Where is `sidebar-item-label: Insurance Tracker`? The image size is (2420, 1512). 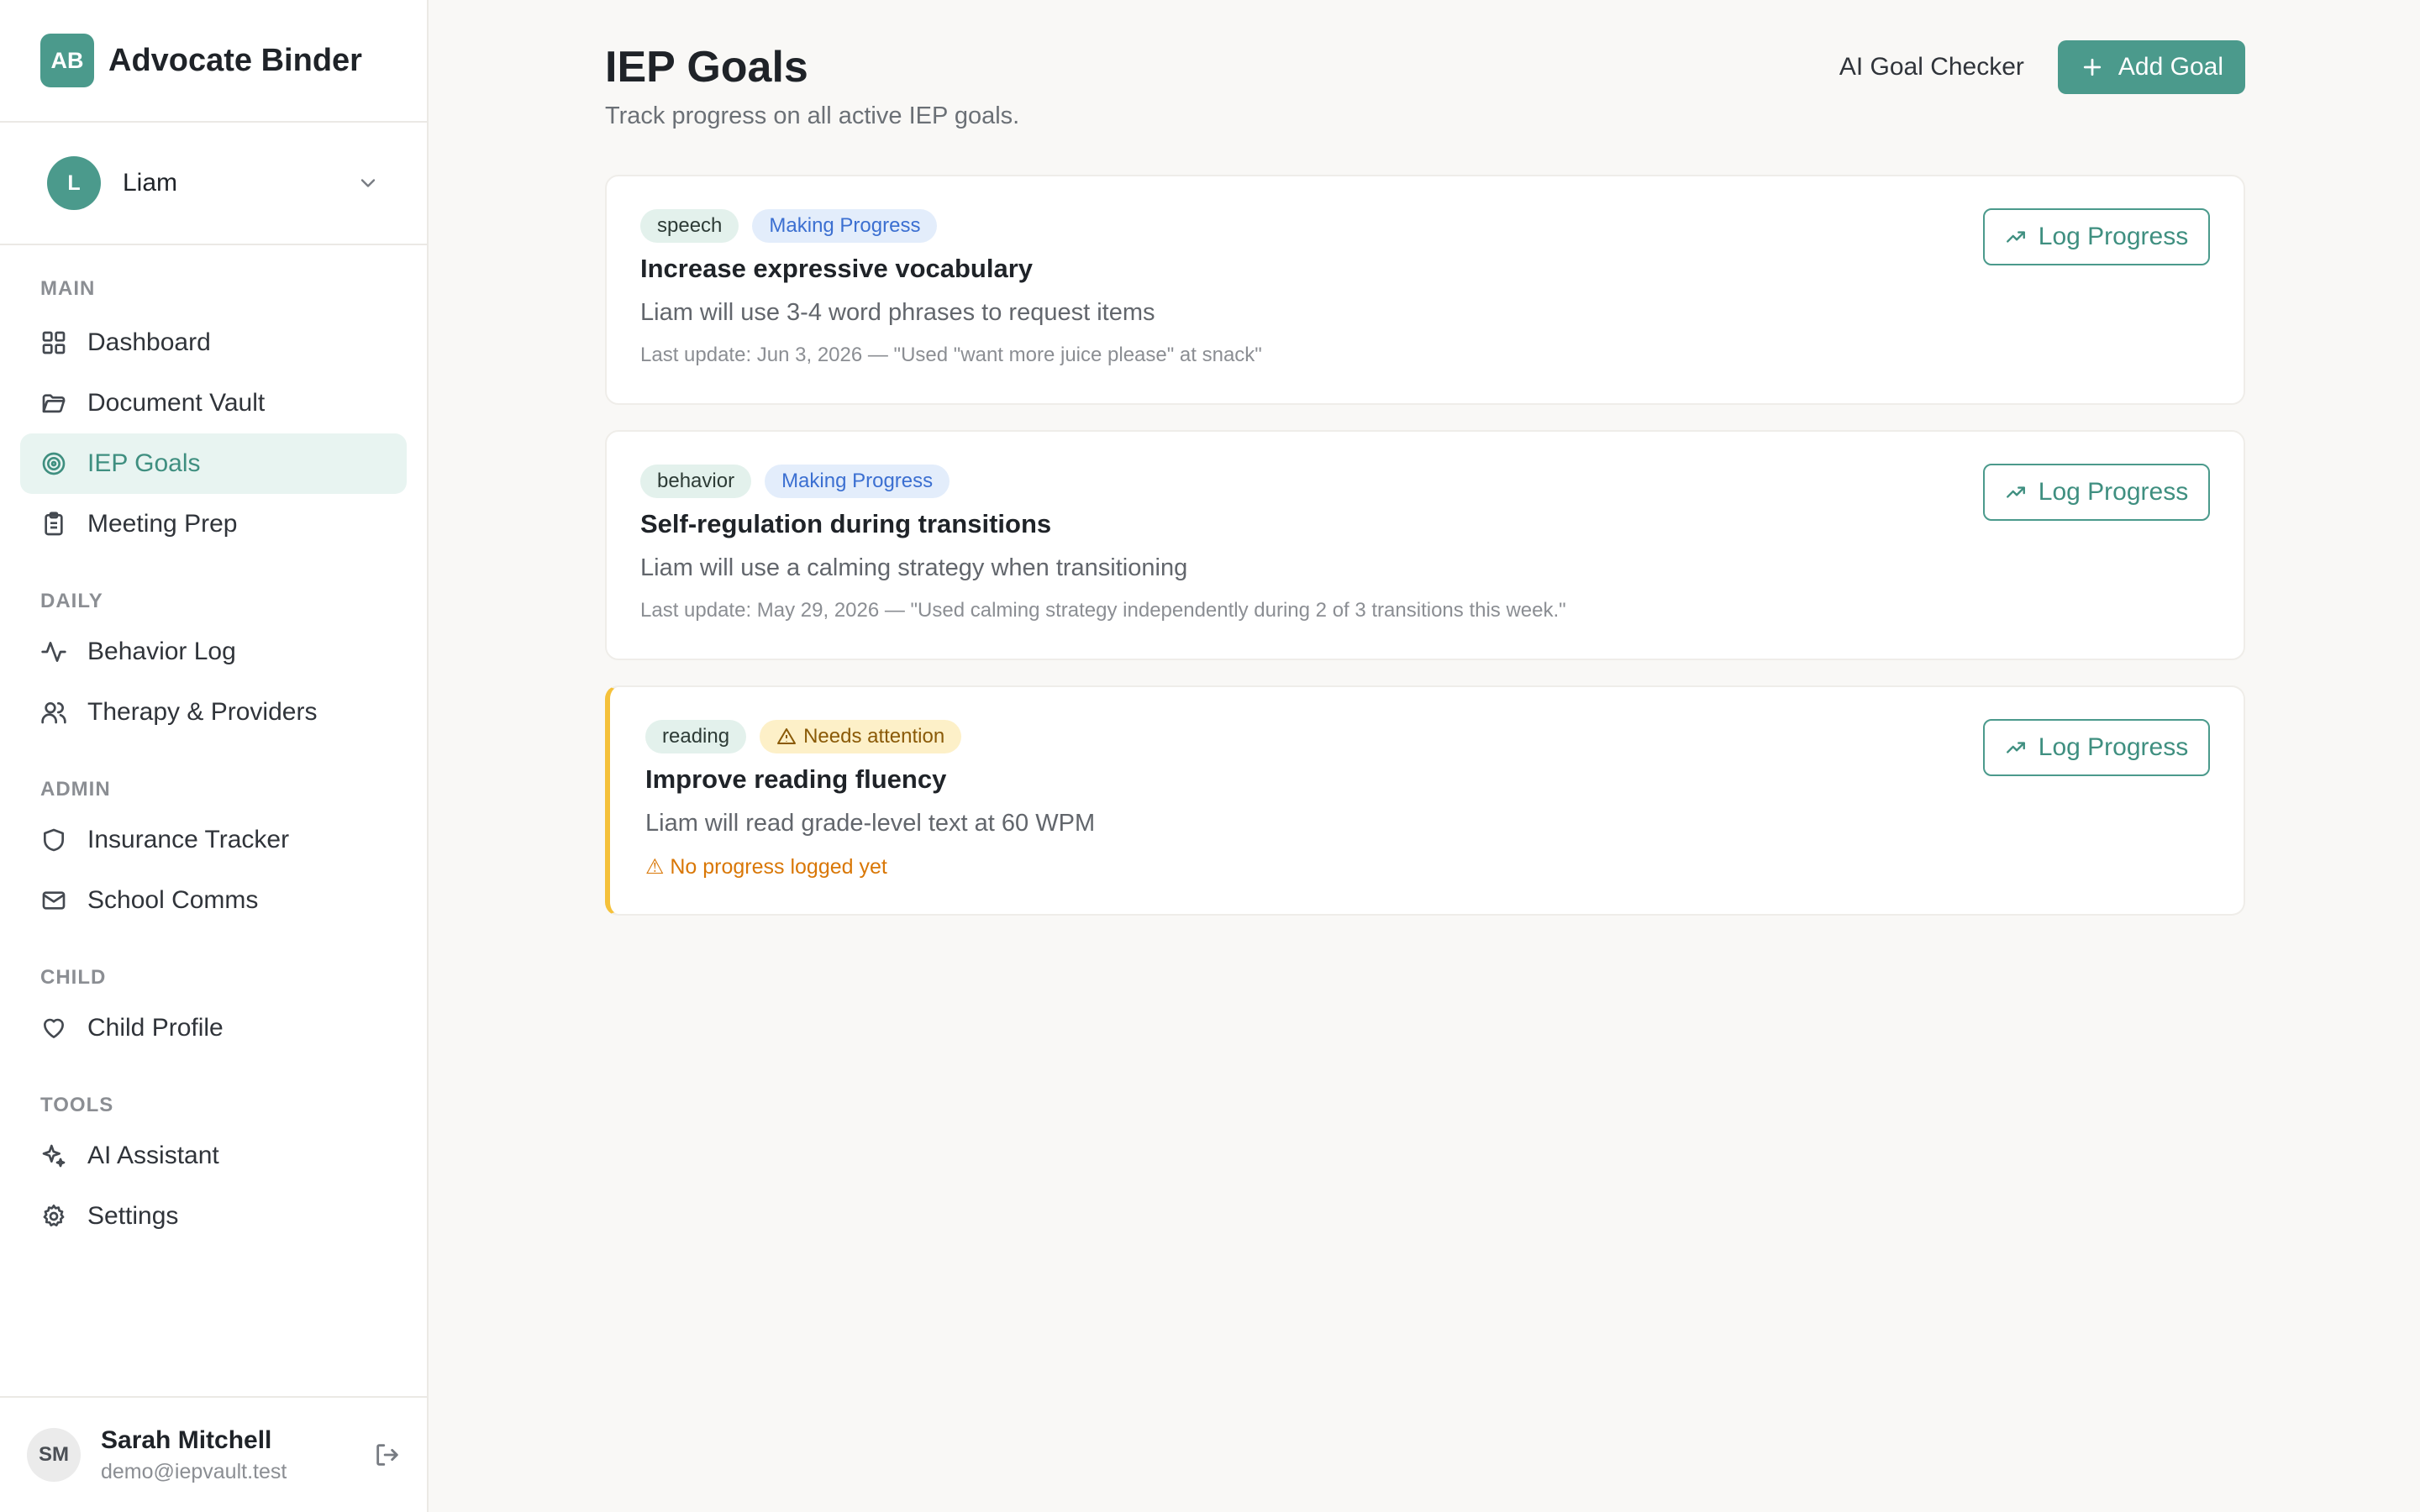 sidebar-item-label: Insurance Tracker is located at coordinates (188, 839).